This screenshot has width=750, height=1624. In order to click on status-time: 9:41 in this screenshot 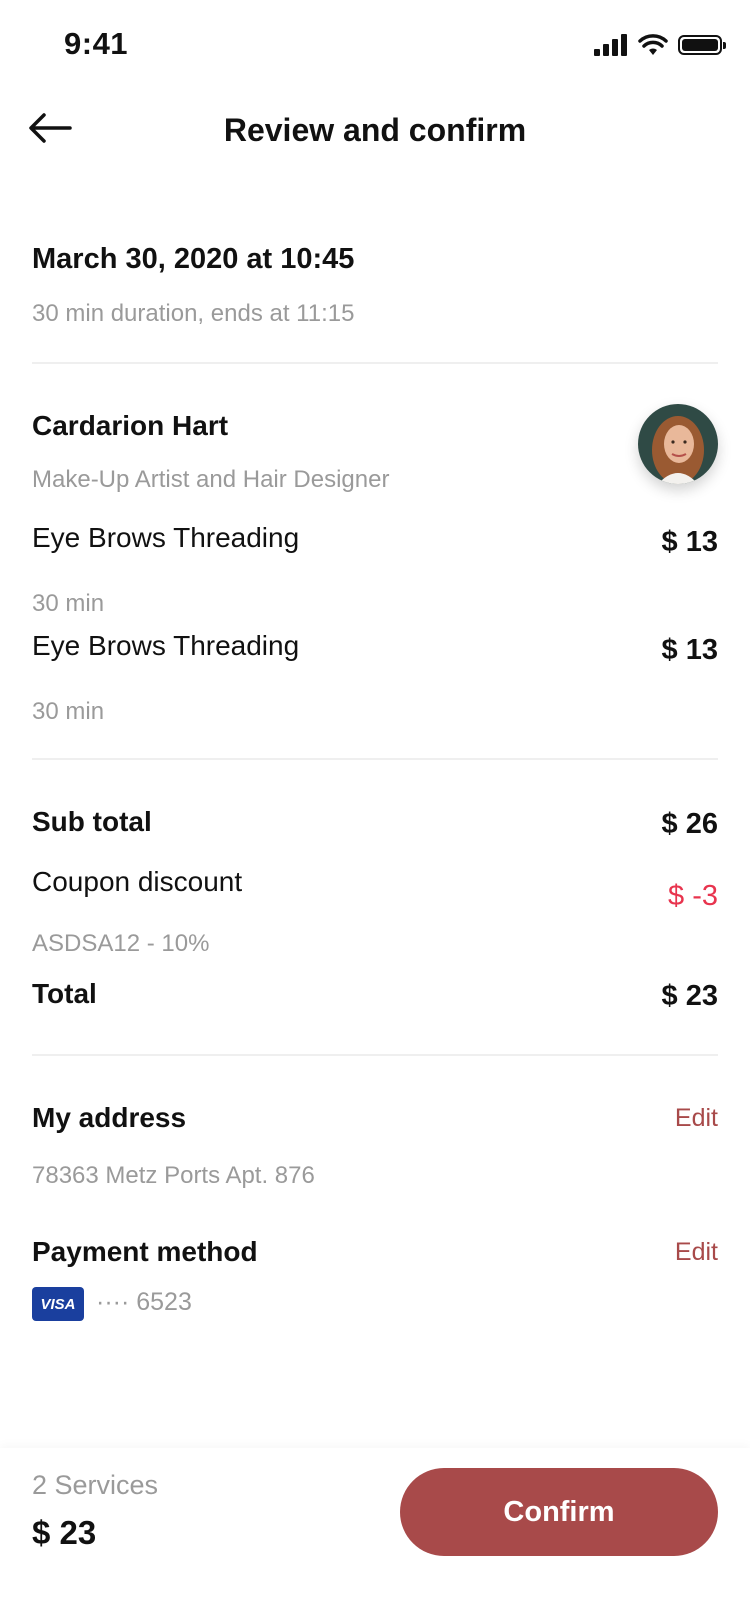, I will do `click(96, 43)`.